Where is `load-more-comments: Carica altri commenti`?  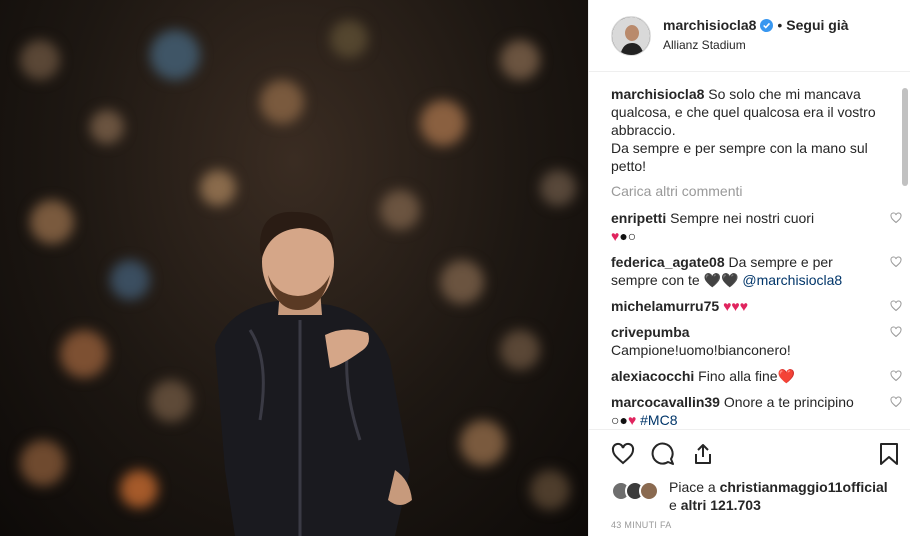 load-more-comments: Carica altri commenti is located at coordinates (743, 191).